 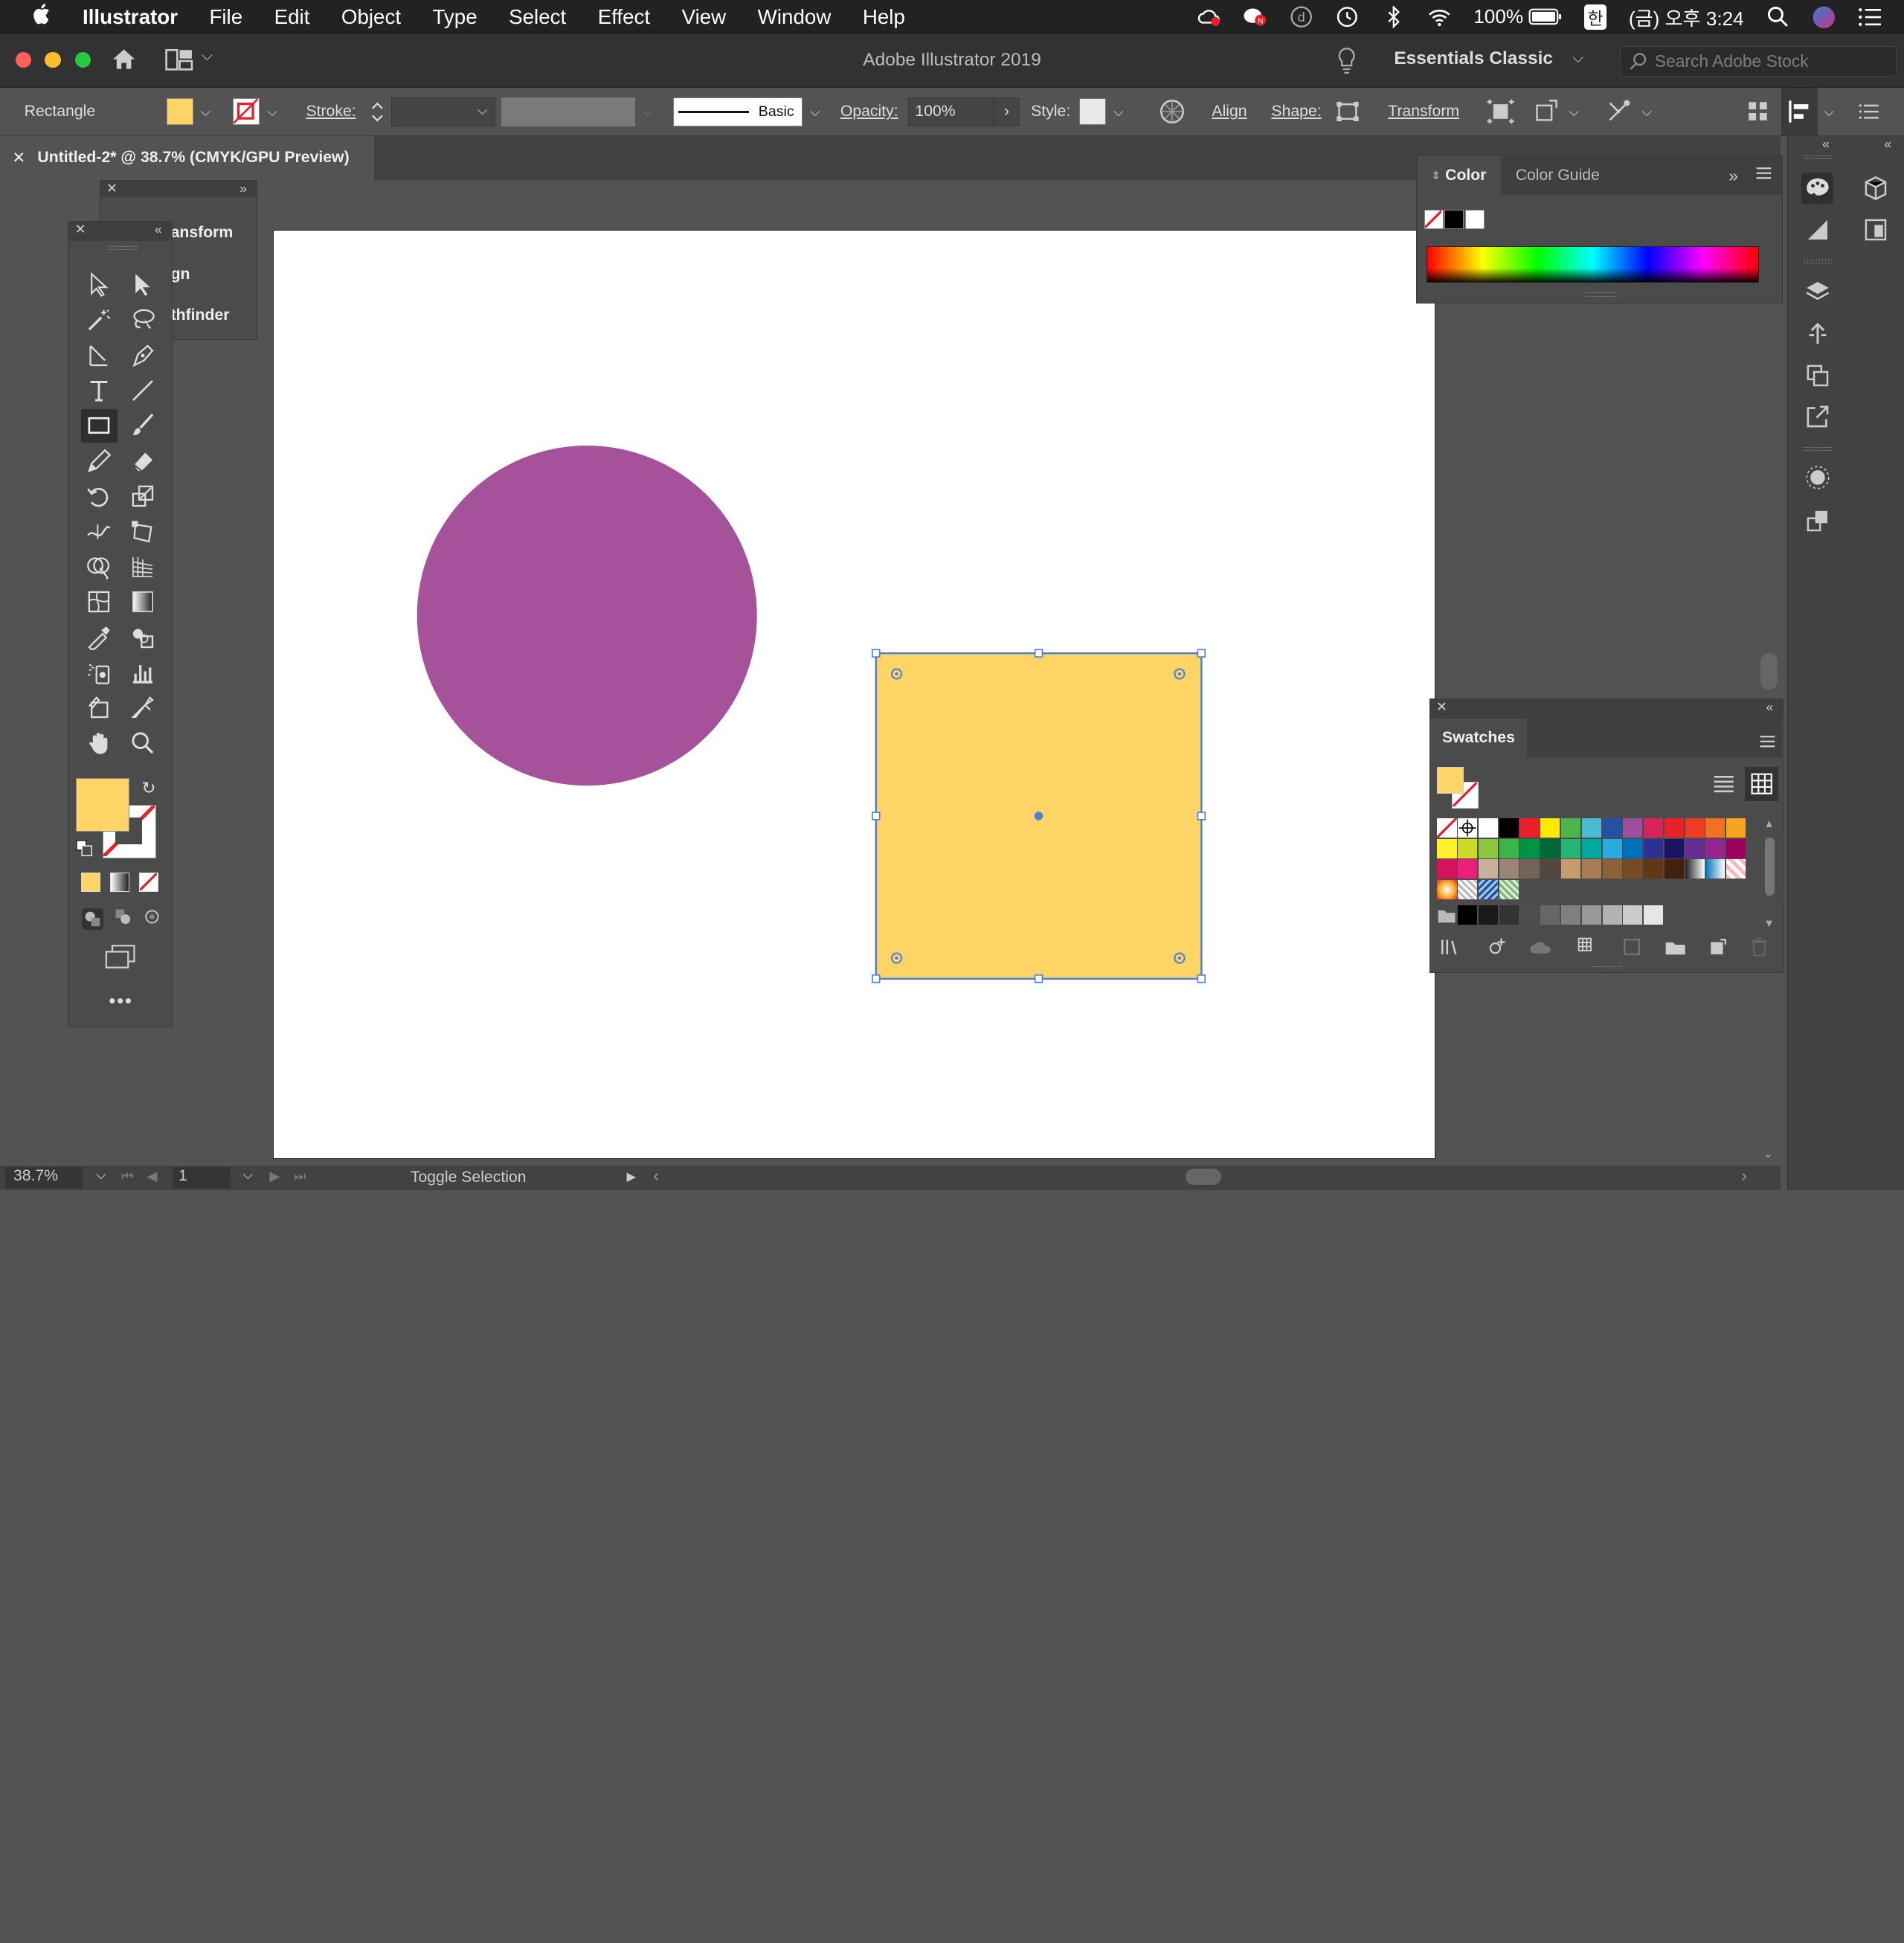 I want to click on swap-fill-stroke-icon: ↻, so click(x=148, y=788).